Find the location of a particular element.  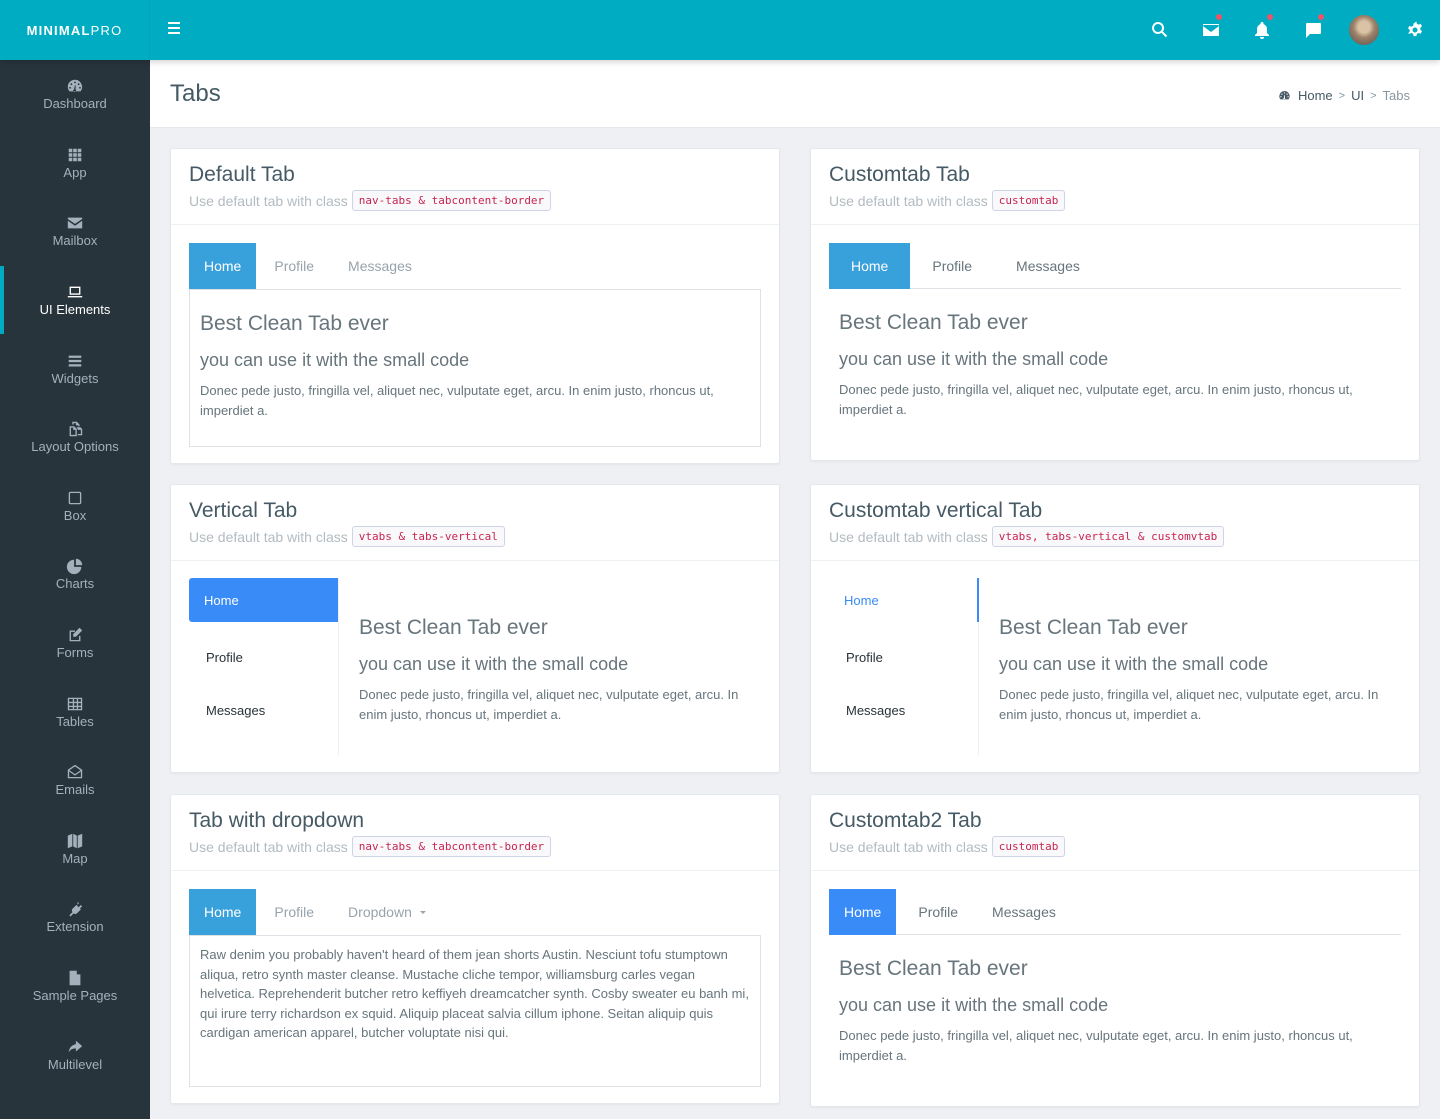

sidebar-item-map: Map is located at coordinates (75, 849).